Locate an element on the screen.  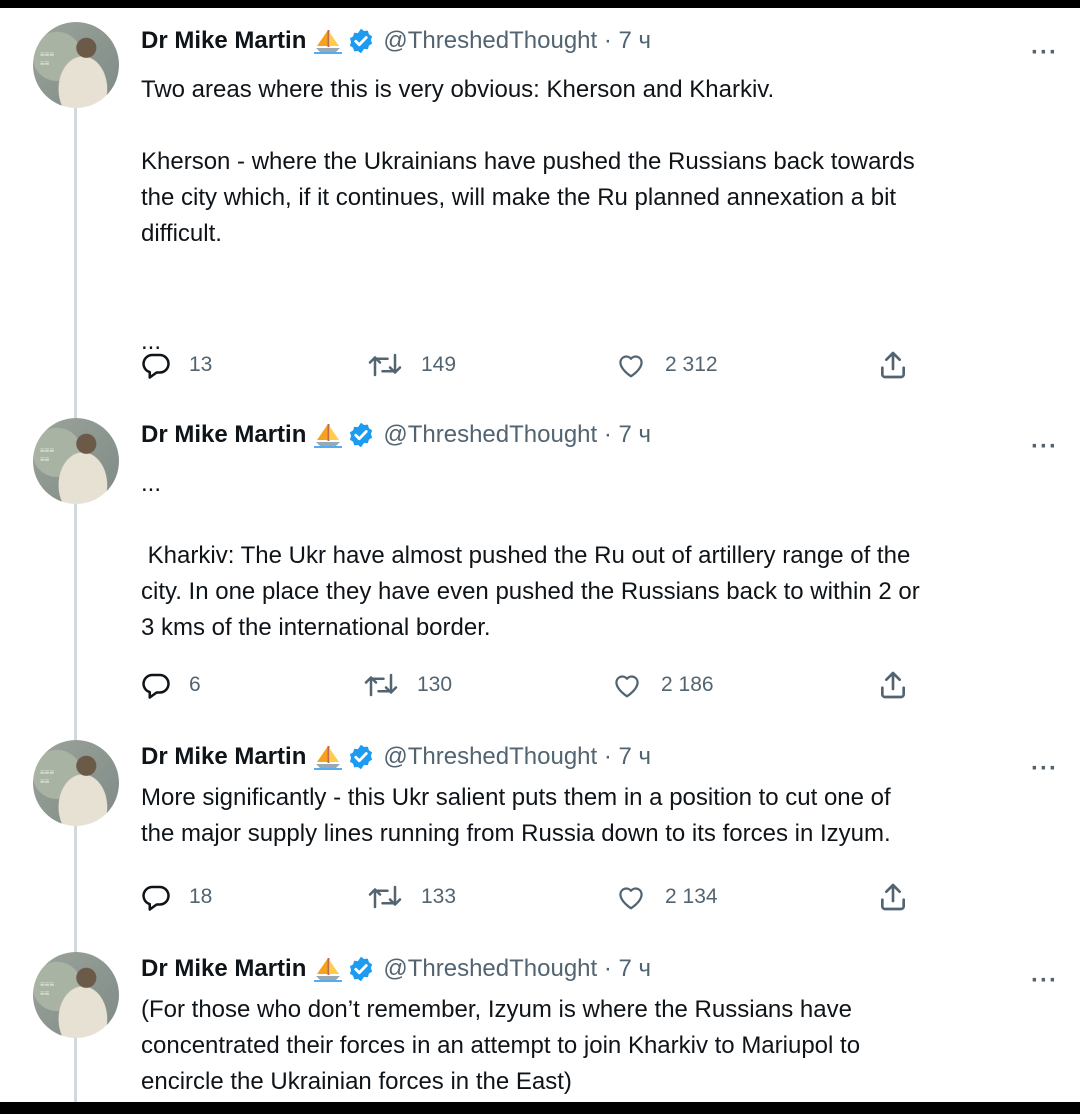
like-button: 2 134 is located at coordinates (666, 897).